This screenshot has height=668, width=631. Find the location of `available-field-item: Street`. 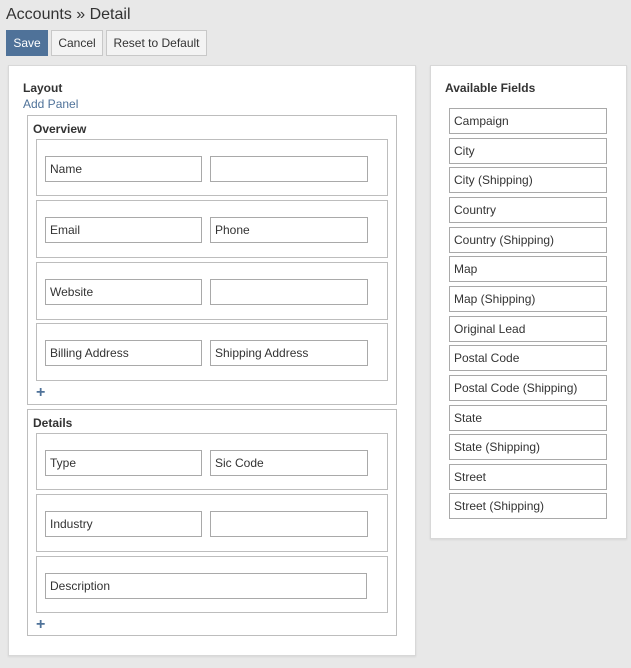

available-field-item: Street is located at coordinates (528, 476).